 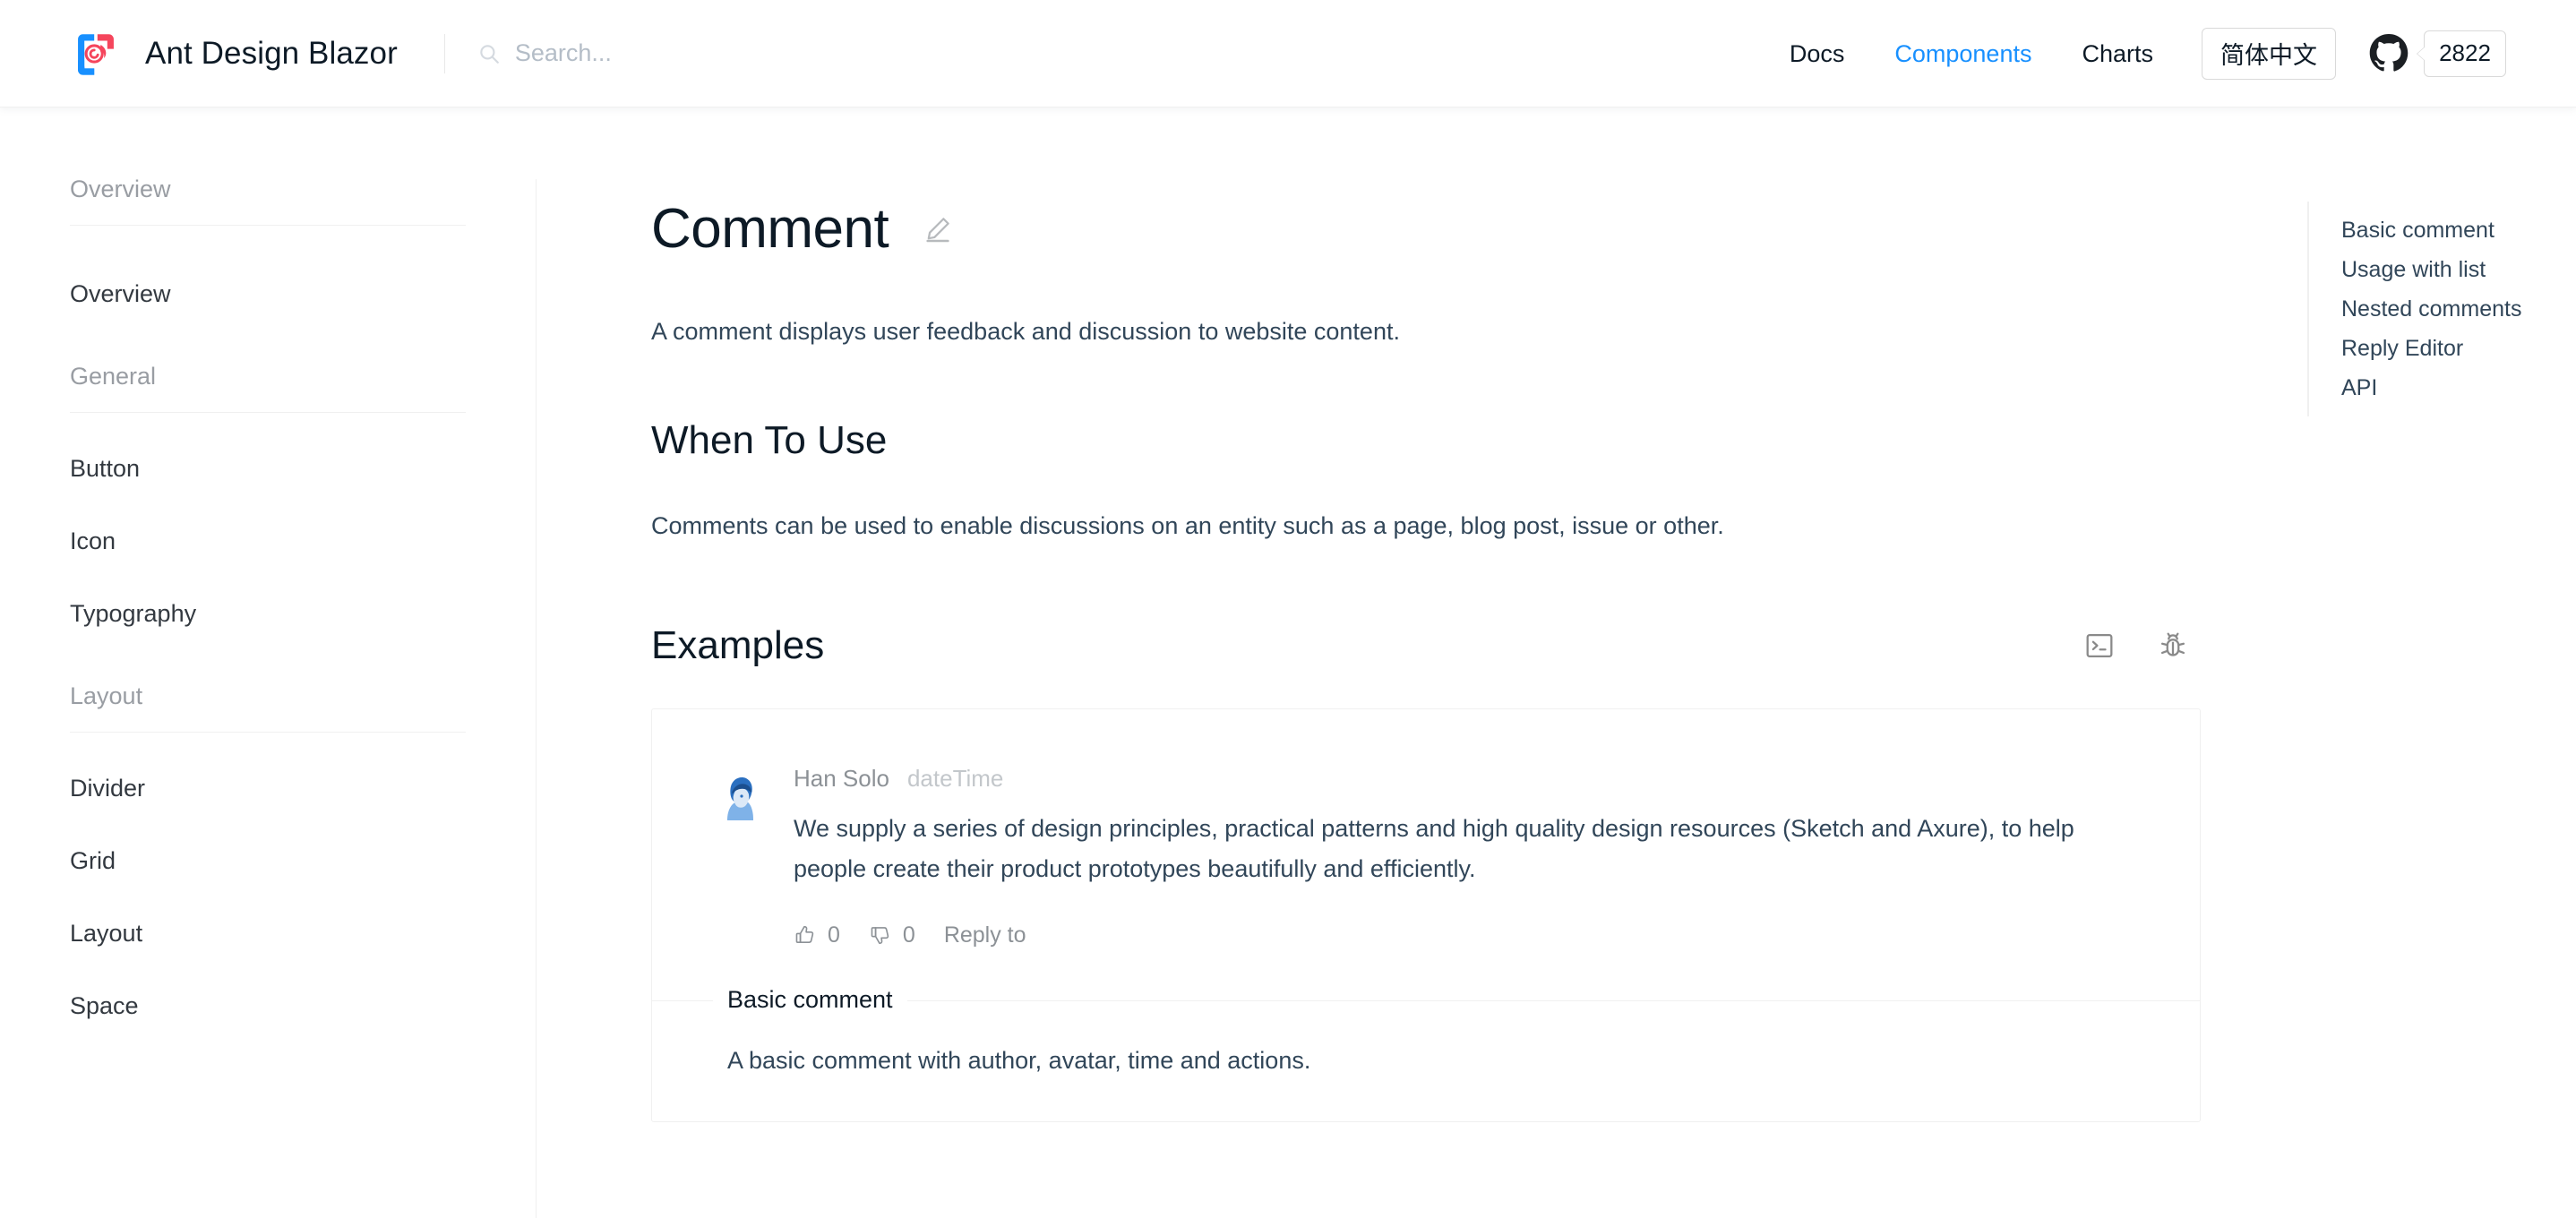 What do you see at coordinates (268, 541) in the screenshot?
I see `sidebar-item-icon: Icon` at bounding box center [268, 541].